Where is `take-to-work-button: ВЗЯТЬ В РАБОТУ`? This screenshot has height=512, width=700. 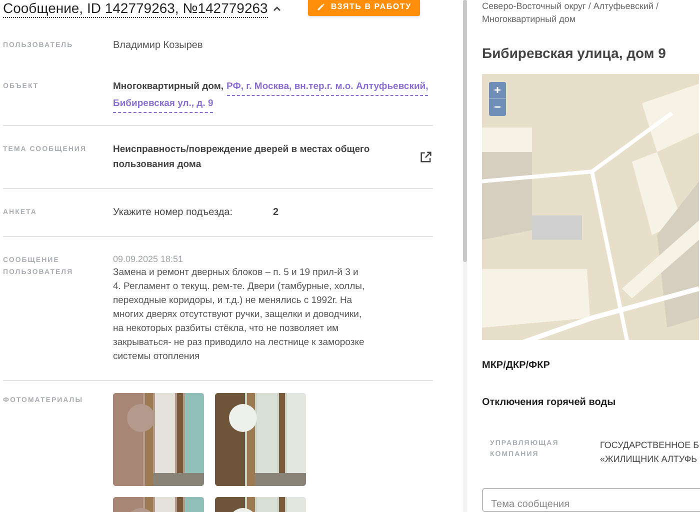
take-to-work-button: ВЗЯТЬ В РАБОТУ is located at coordinates (364, 8).